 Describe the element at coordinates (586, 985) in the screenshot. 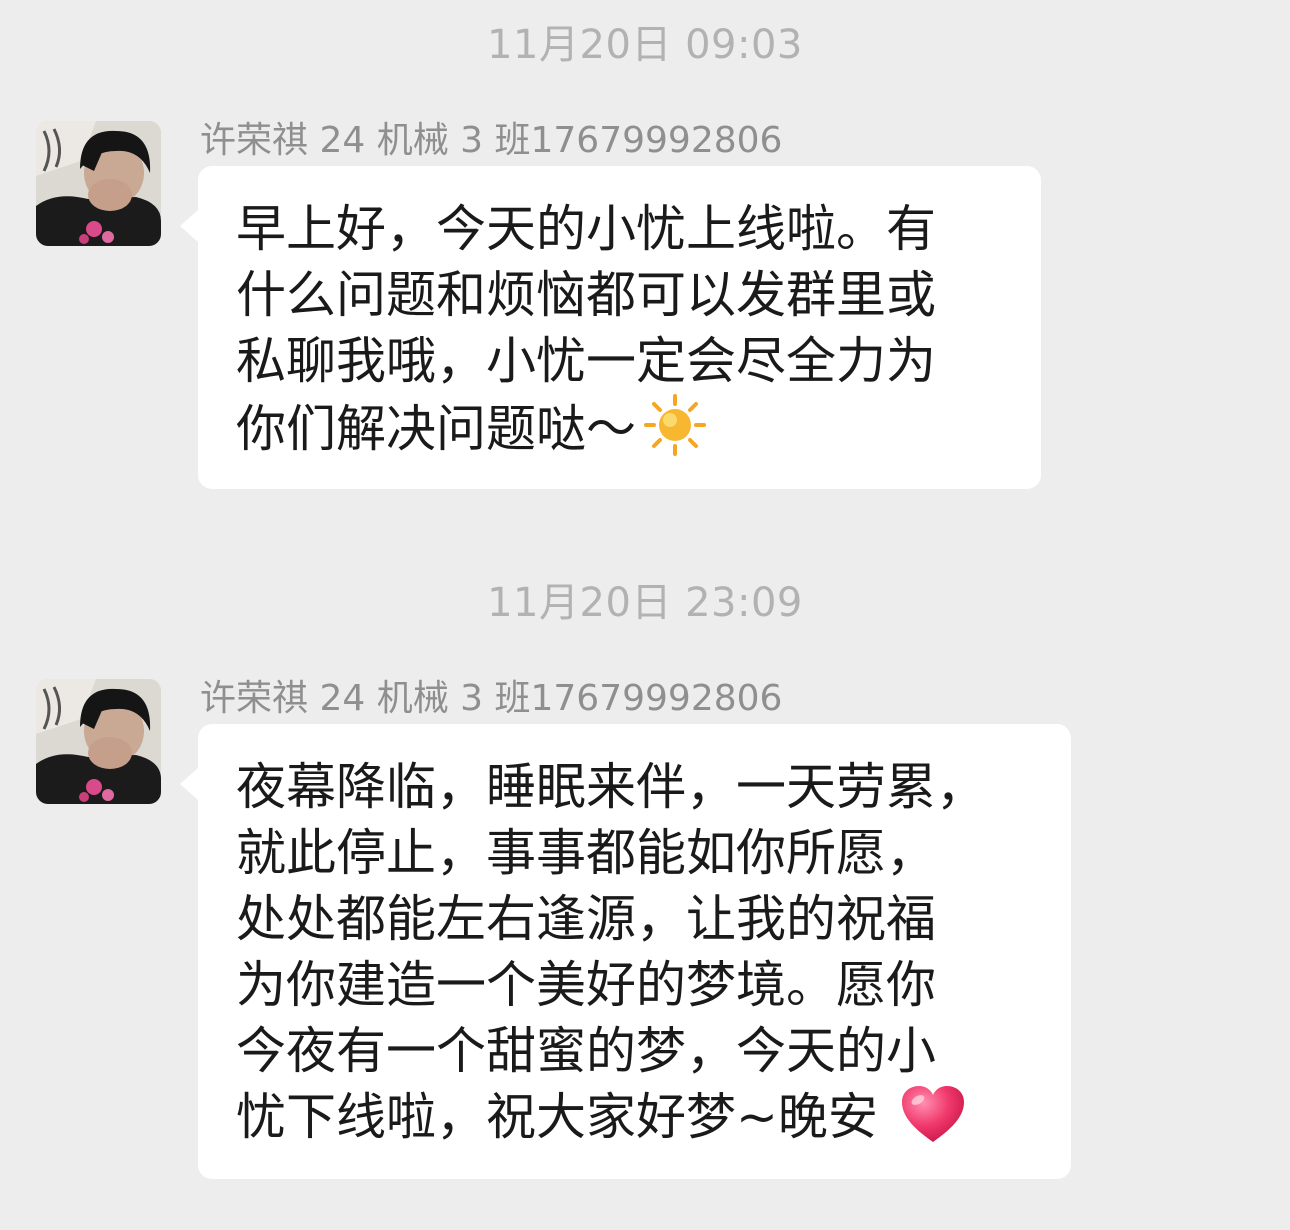

I see `message-line: 为你建造一个美好的梦境。愿你` at that location.